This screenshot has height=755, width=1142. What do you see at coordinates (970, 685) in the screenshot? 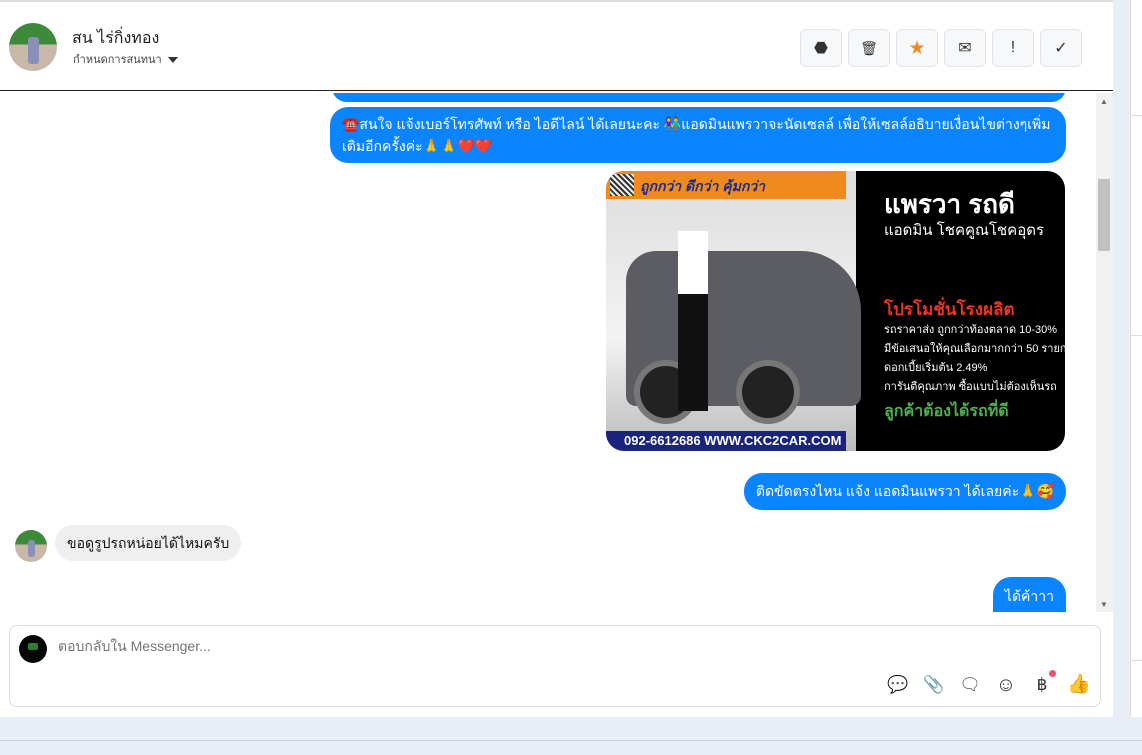
I see `quick-reply-icon: 🗨` at bounding box center [970, 685].